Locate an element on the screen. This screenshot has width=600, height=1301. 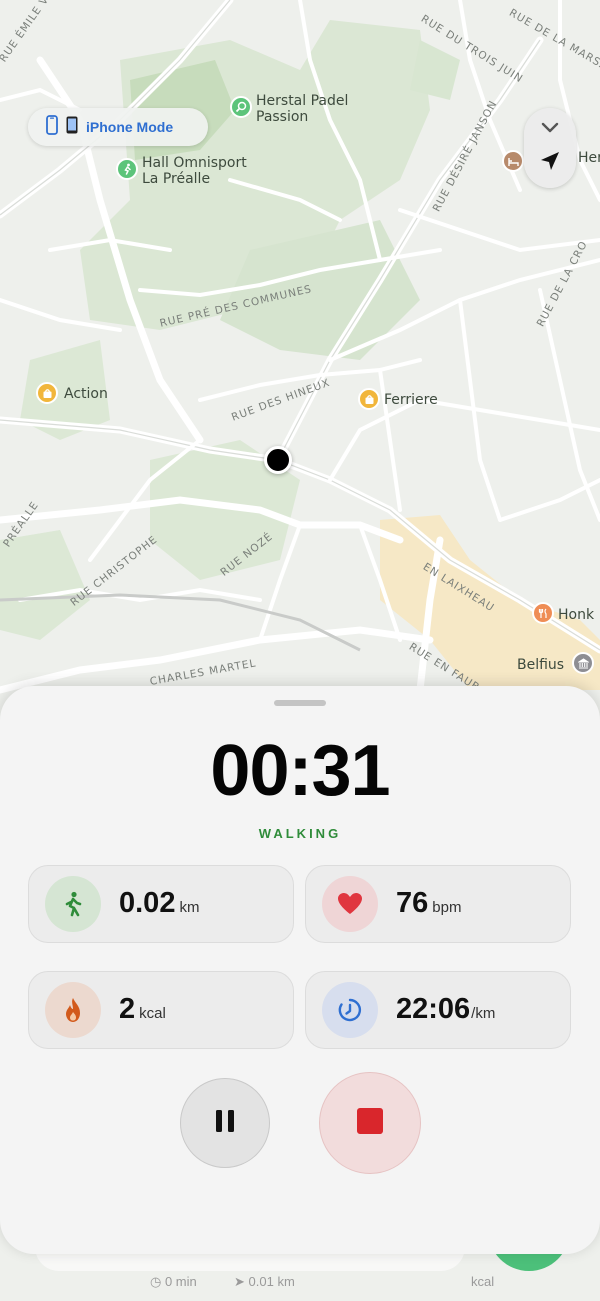
elapsed-timer: 00:31 is located at coordinates (300, 771).